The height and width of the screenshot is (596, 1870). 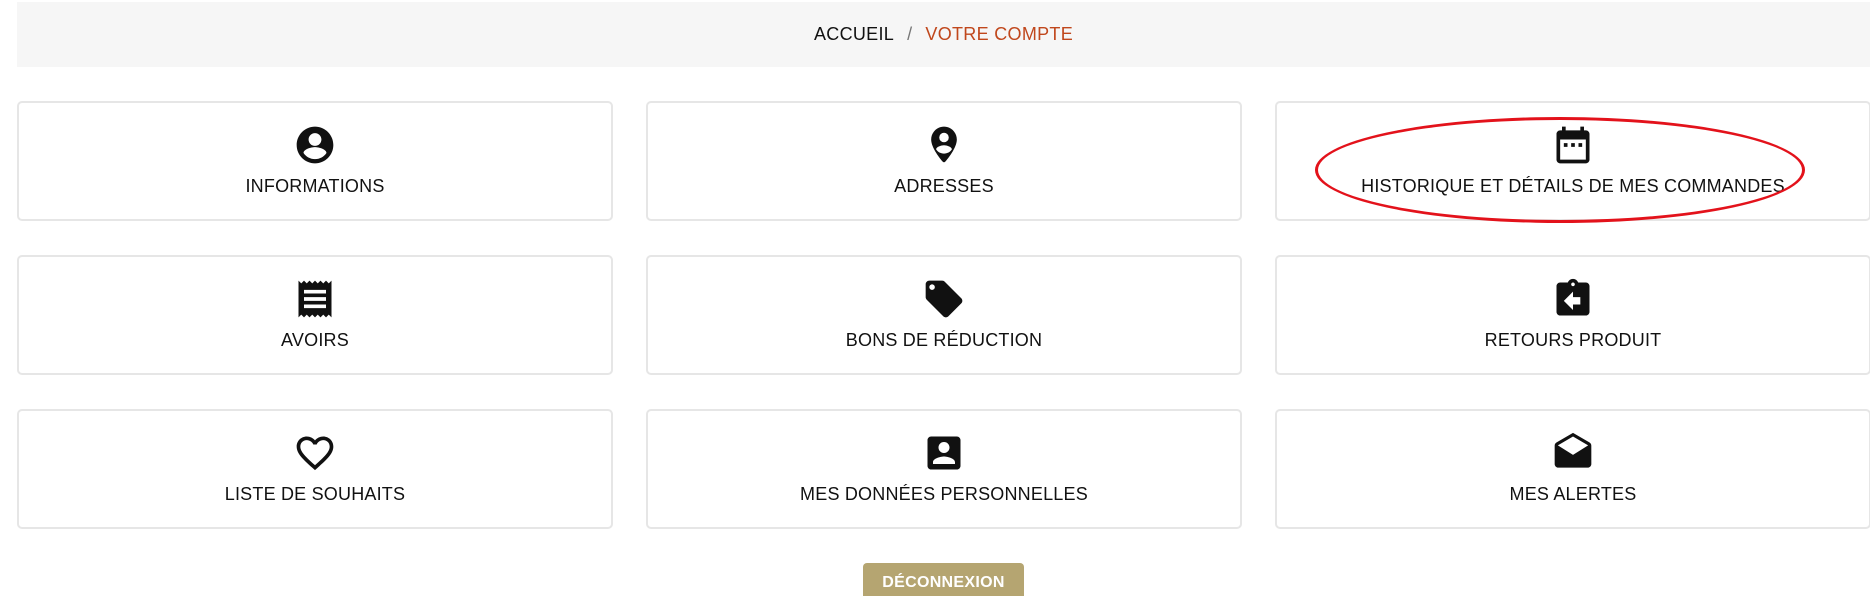 I want to click on breadcrumb-current: VOTRE COMPTE, so click(x=999, y=34).